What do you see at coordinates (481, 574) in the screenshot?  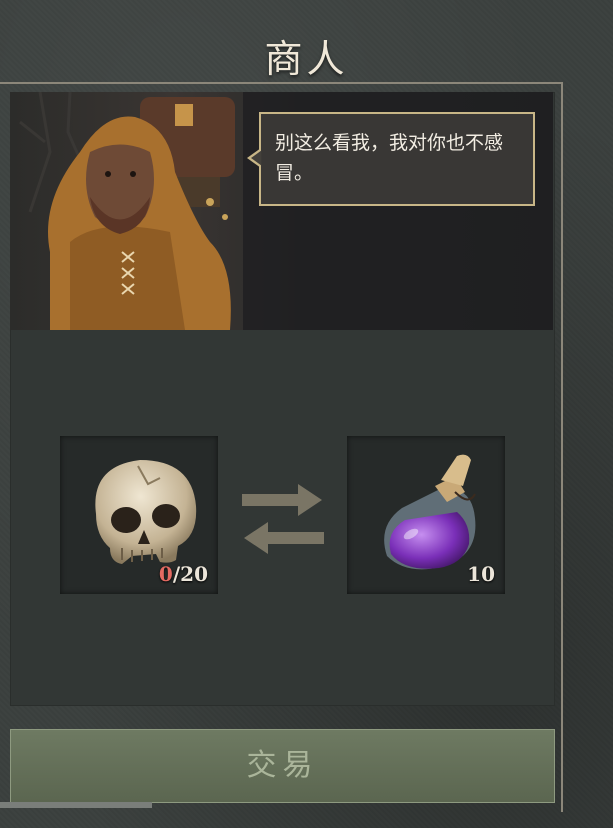 I see `reward-amount: 10` at bounding box center [481, 574].